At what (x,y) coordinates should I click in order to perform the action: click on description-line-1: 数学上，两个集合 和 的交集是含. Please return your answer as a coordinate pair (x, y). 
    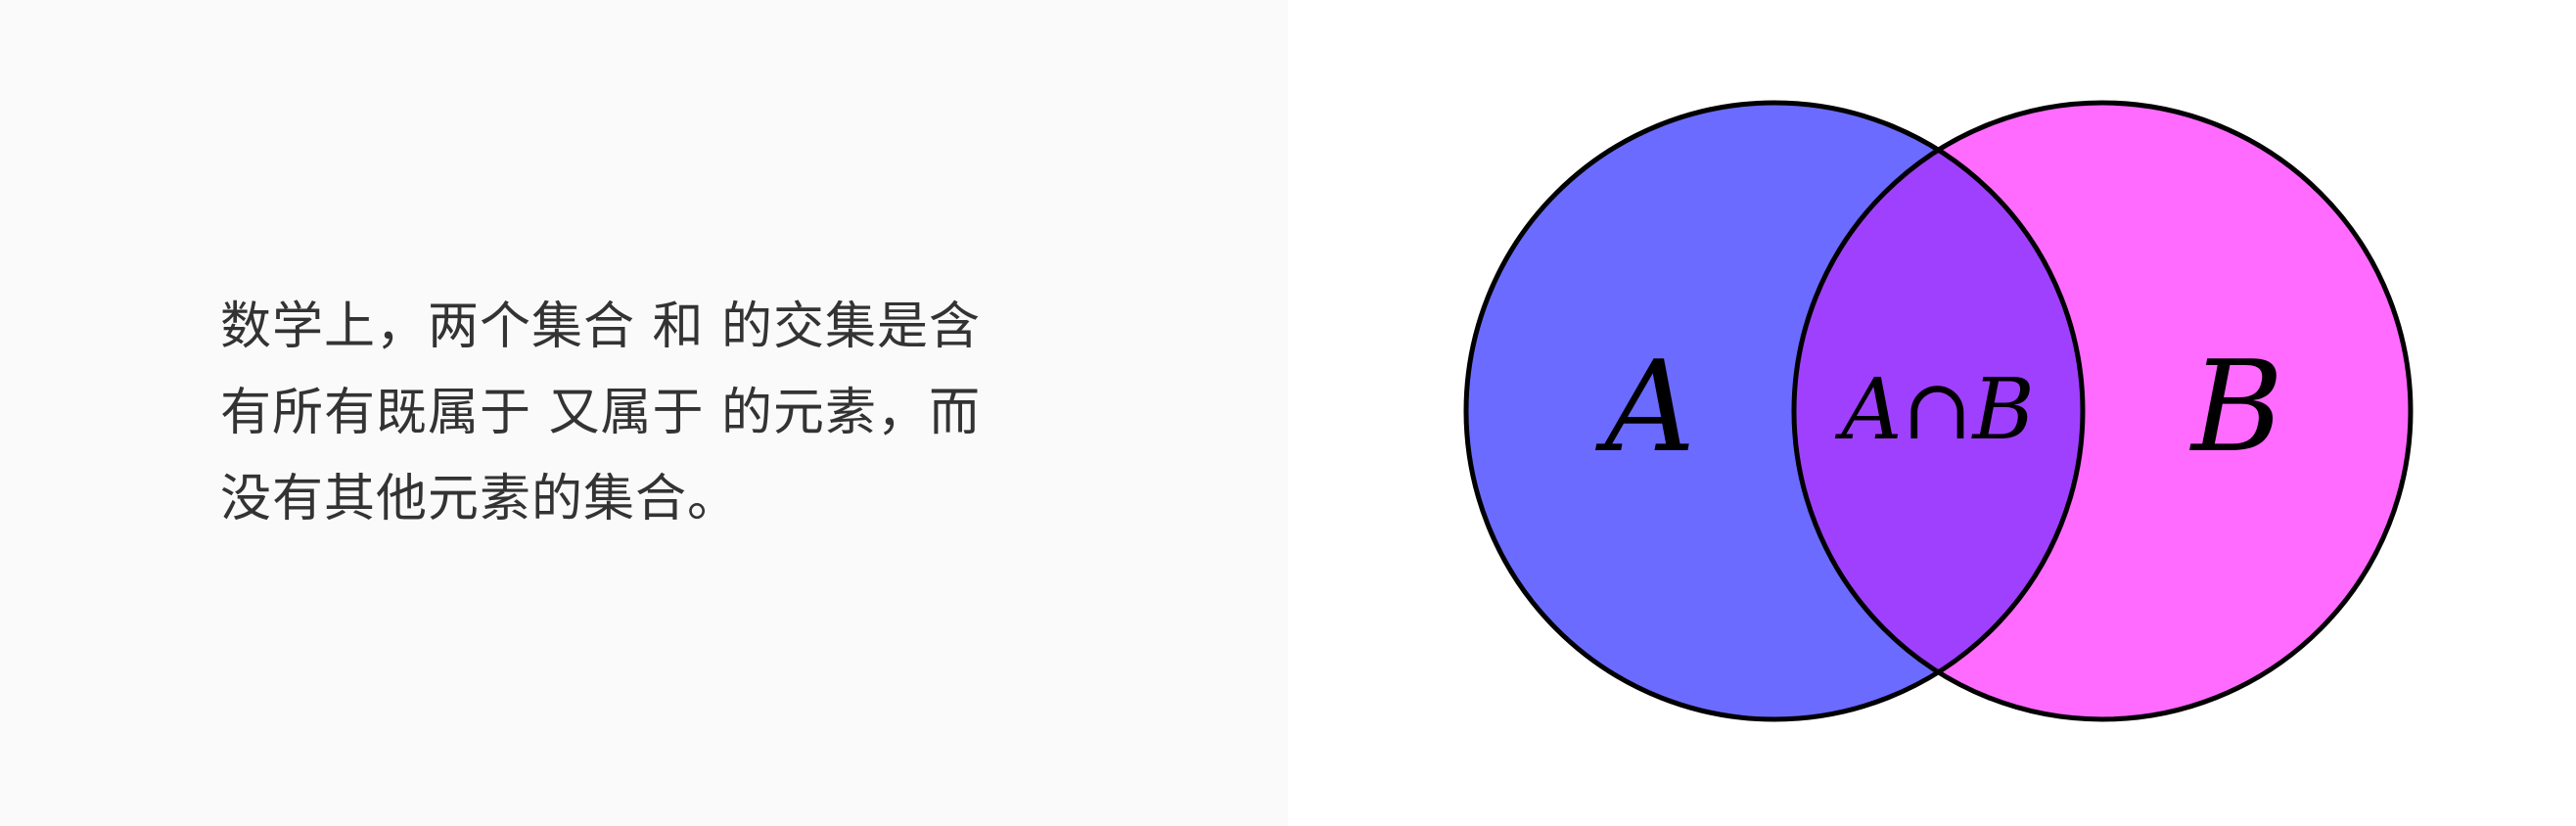
    Looking at the image, I should click on (601, 327).